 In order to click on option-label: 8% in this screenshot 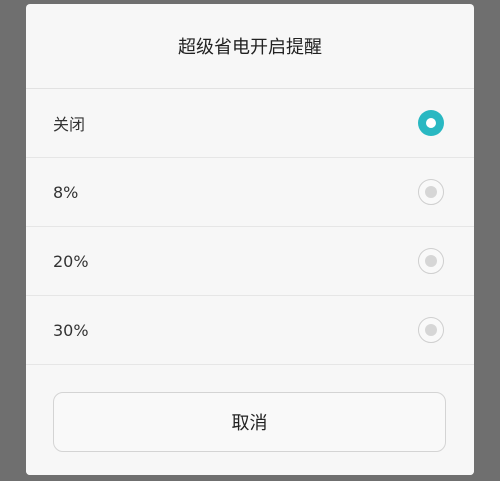, I will do `click(66, 192)`.